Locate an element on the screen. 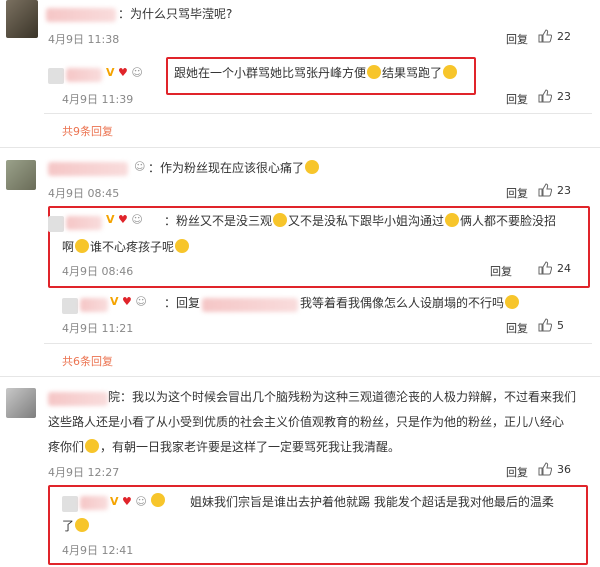  like-button: 24 is located at coordinates (554, 268).